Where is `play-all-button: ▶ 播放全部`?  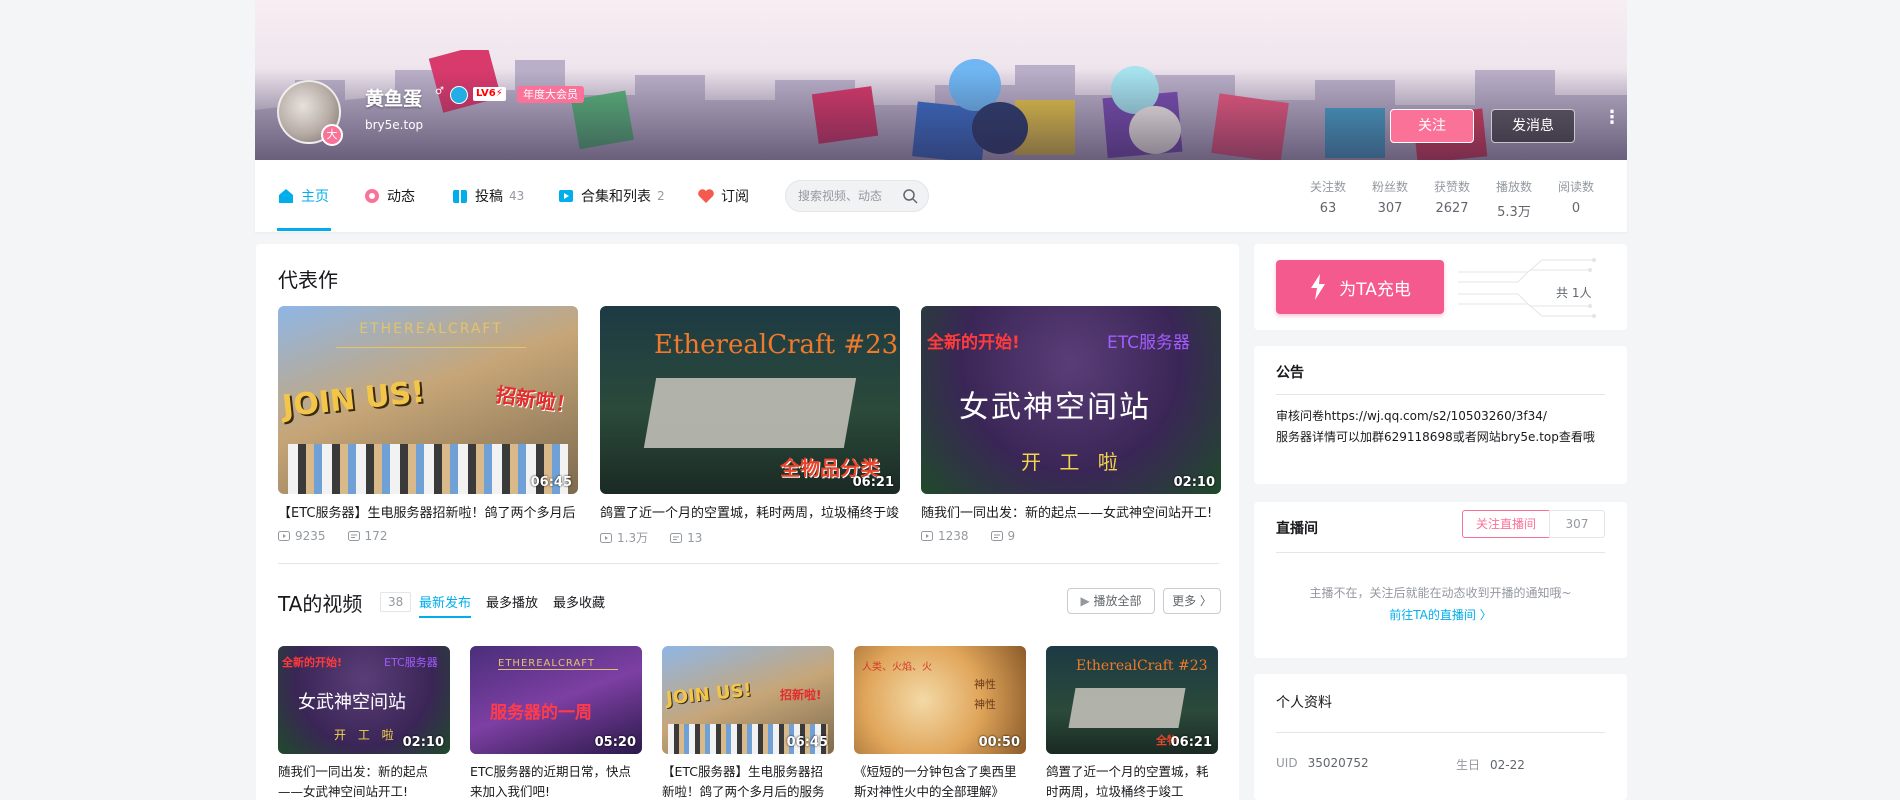
play-all-button: ▶ 播放全部 is located at coordinates (1111, 601).